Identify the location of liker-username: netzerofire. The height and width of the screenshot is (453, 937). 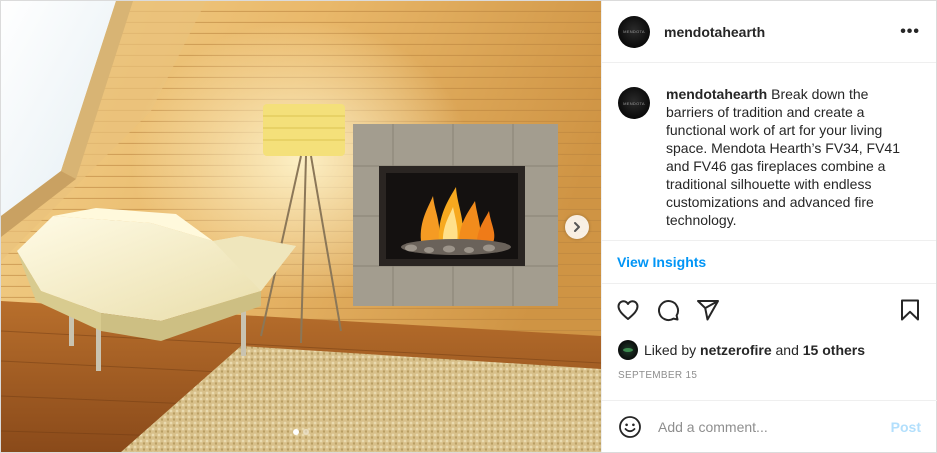
(736, 350).